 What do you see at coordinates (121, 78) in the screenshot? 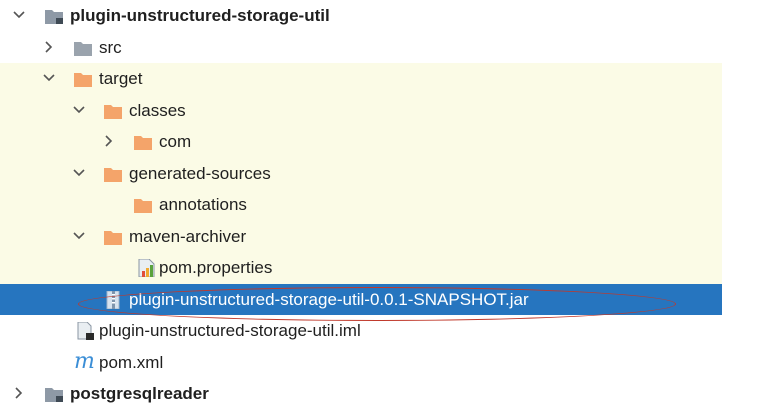
I see `target-label: target` at bounding box center [121, 78].